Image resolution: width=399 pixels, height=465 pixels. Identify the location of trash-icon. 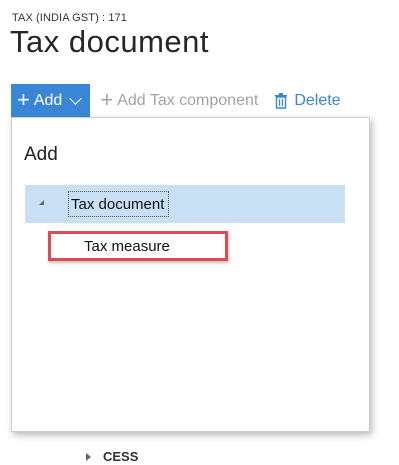
(281, 100).